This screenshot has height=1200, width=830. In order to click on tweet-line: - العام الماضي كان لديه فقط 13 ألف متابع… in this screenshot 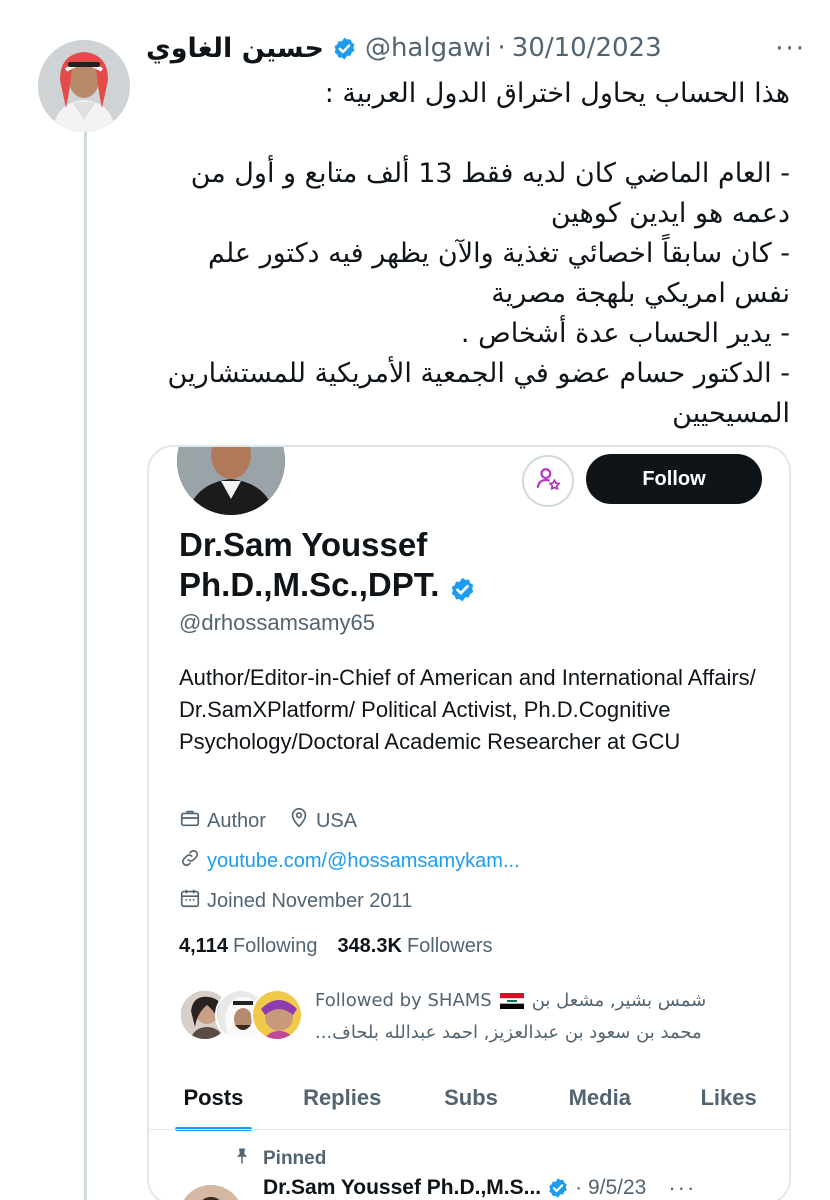, I will do `click(490, 193)`.